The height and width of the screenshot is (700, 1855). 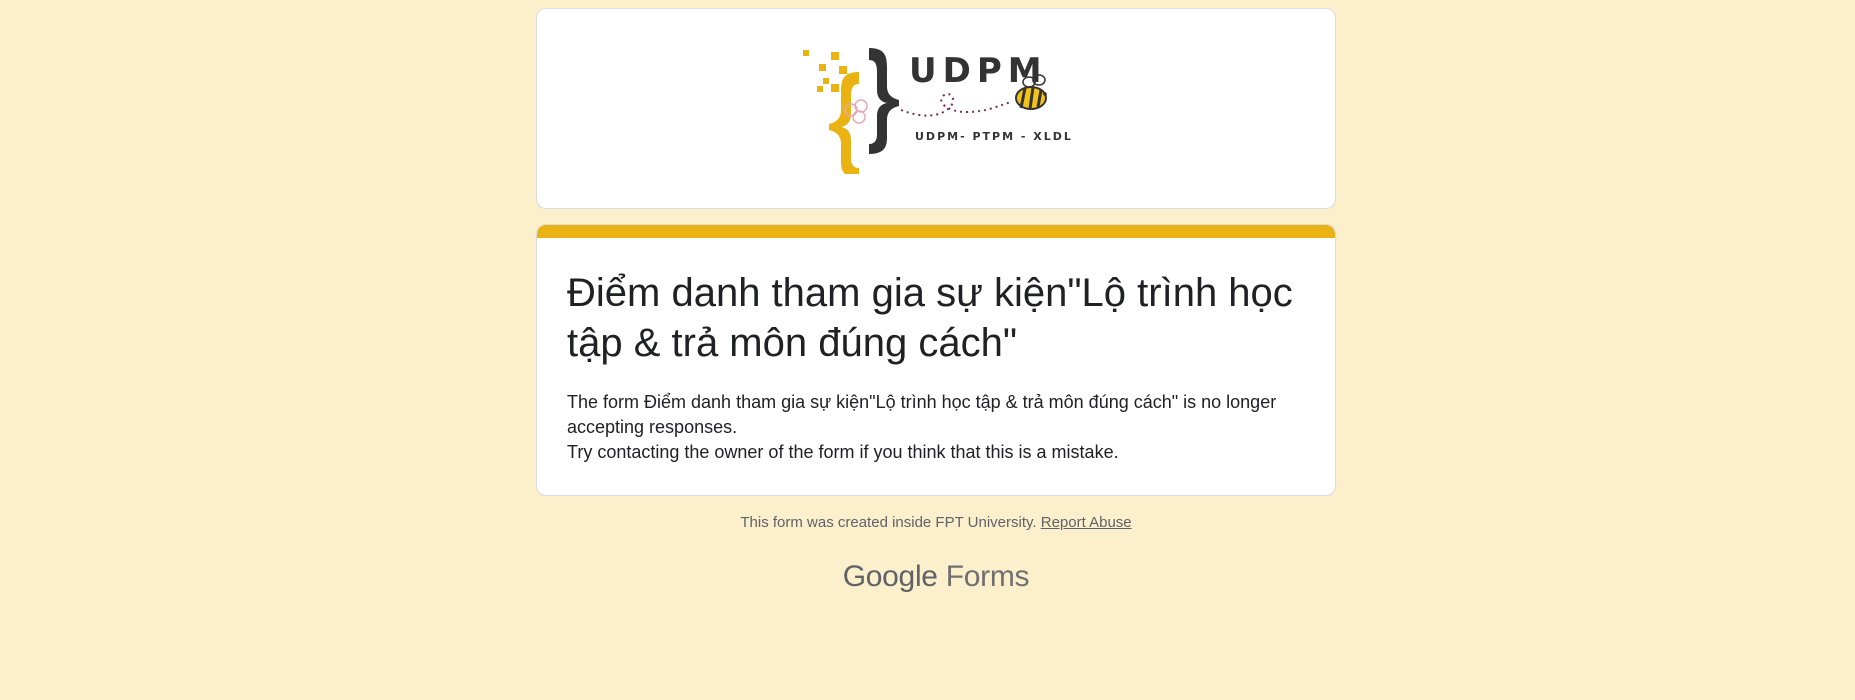 I want to click on accent-bar, so click(x=936, y=231).